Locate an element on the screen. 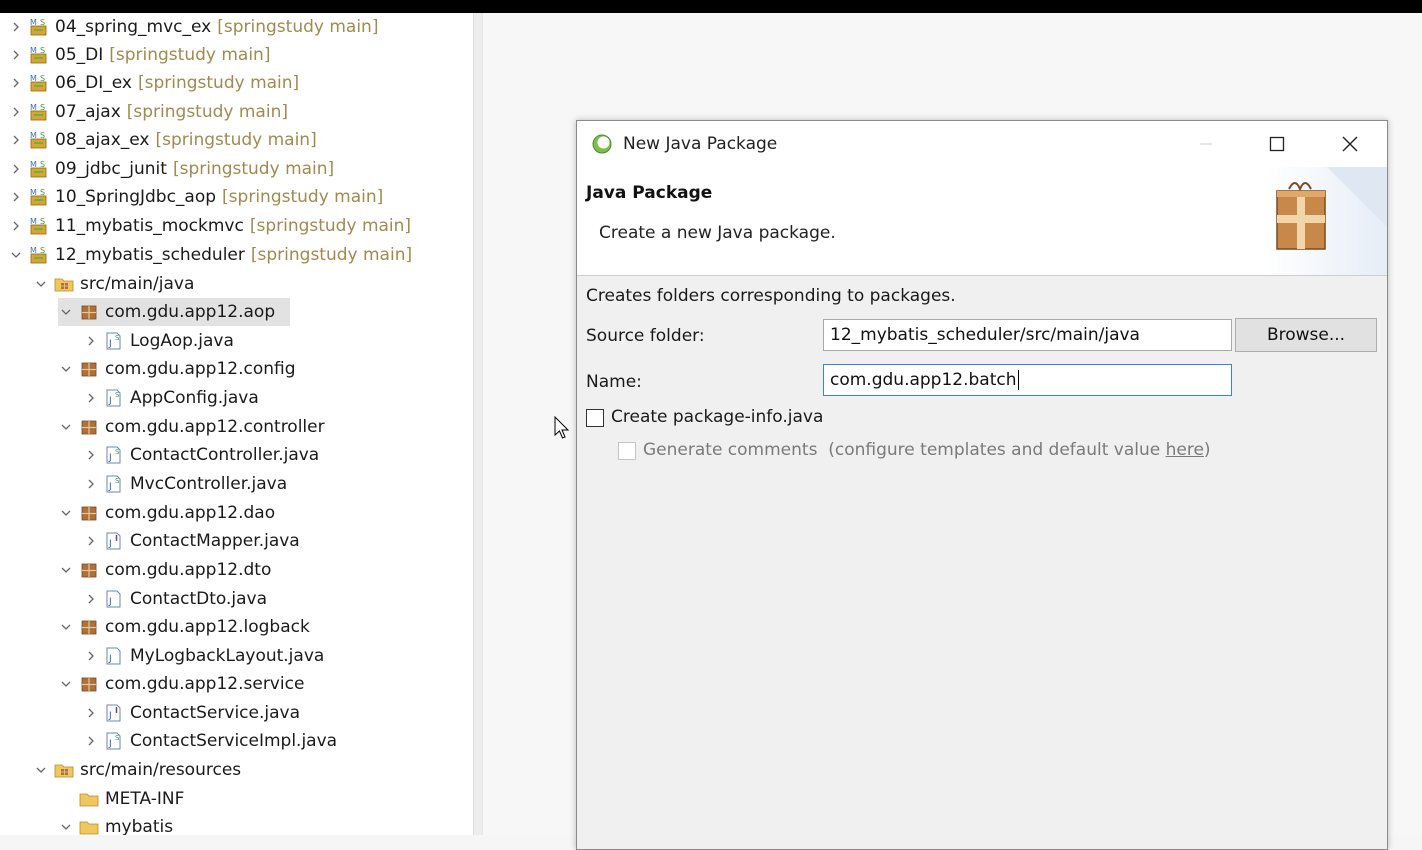 Image resolution: width=1422 pixels, height=850 pixels. tree-item-project: MS 05_DI [springstudy main] is located at coordinates (139, 55).